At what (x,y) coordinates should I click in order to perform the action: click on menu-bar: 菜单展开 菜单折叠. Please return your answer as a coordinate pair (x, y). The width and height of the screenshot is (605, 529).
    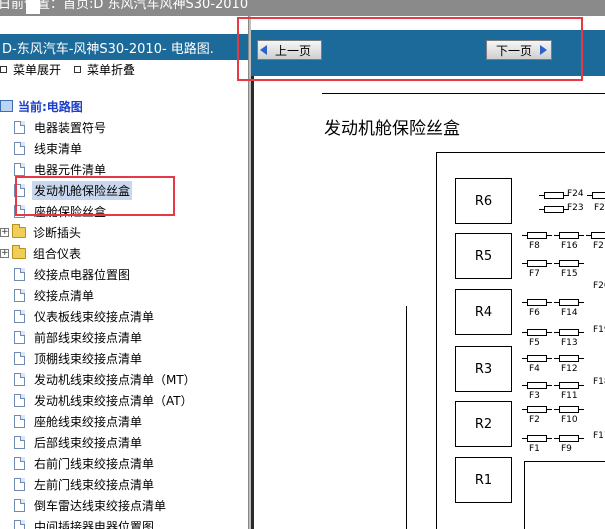
    Looking at the image, I should click on (124, 71).